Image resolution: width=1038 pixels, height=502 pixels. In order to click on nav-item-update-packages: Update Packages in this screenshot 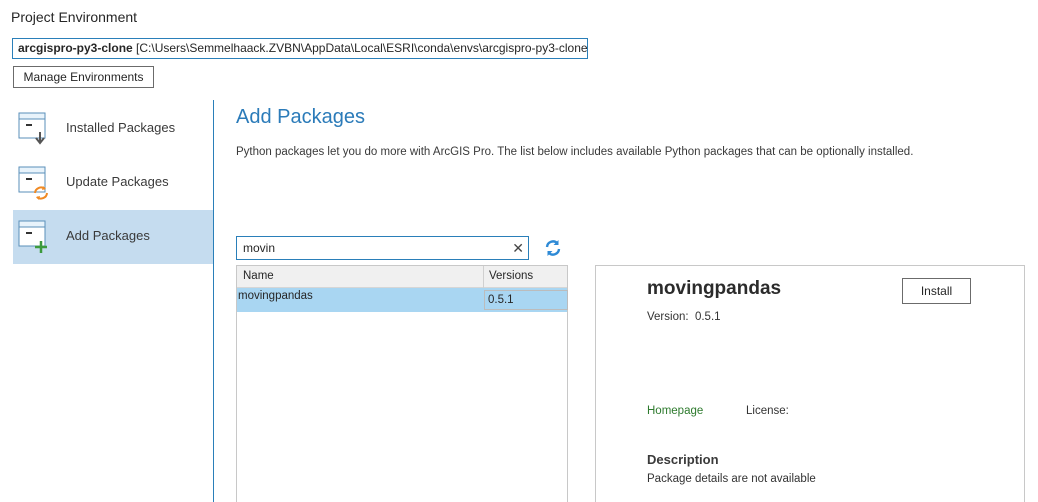, I will do `click(113, 183)`.